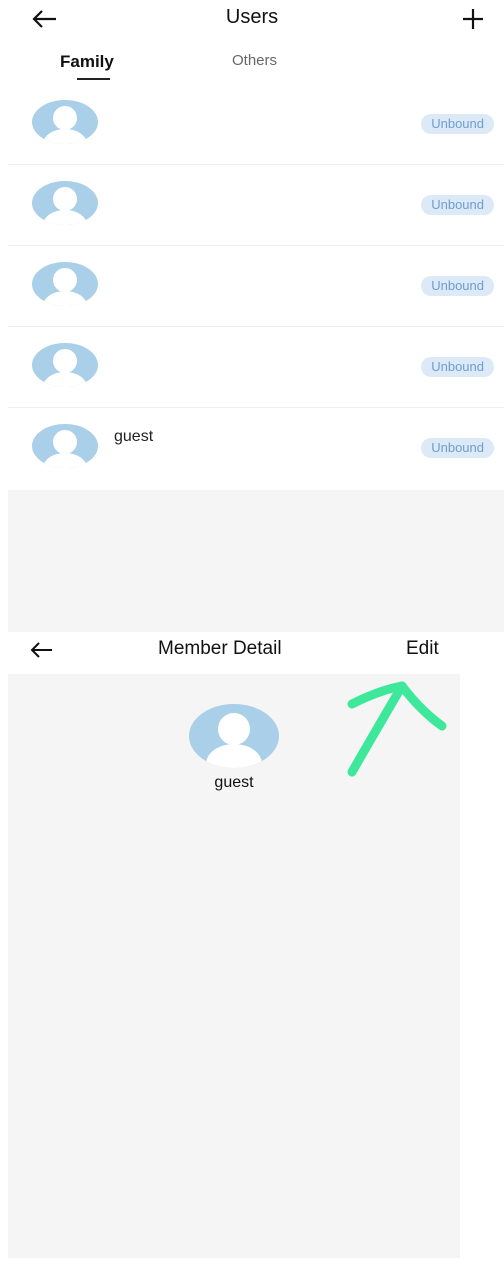 The image size is (504, 1267). Describe the element at coordinates (422, 649) in the screenshot. I see `edit-button: Edit` at that location.